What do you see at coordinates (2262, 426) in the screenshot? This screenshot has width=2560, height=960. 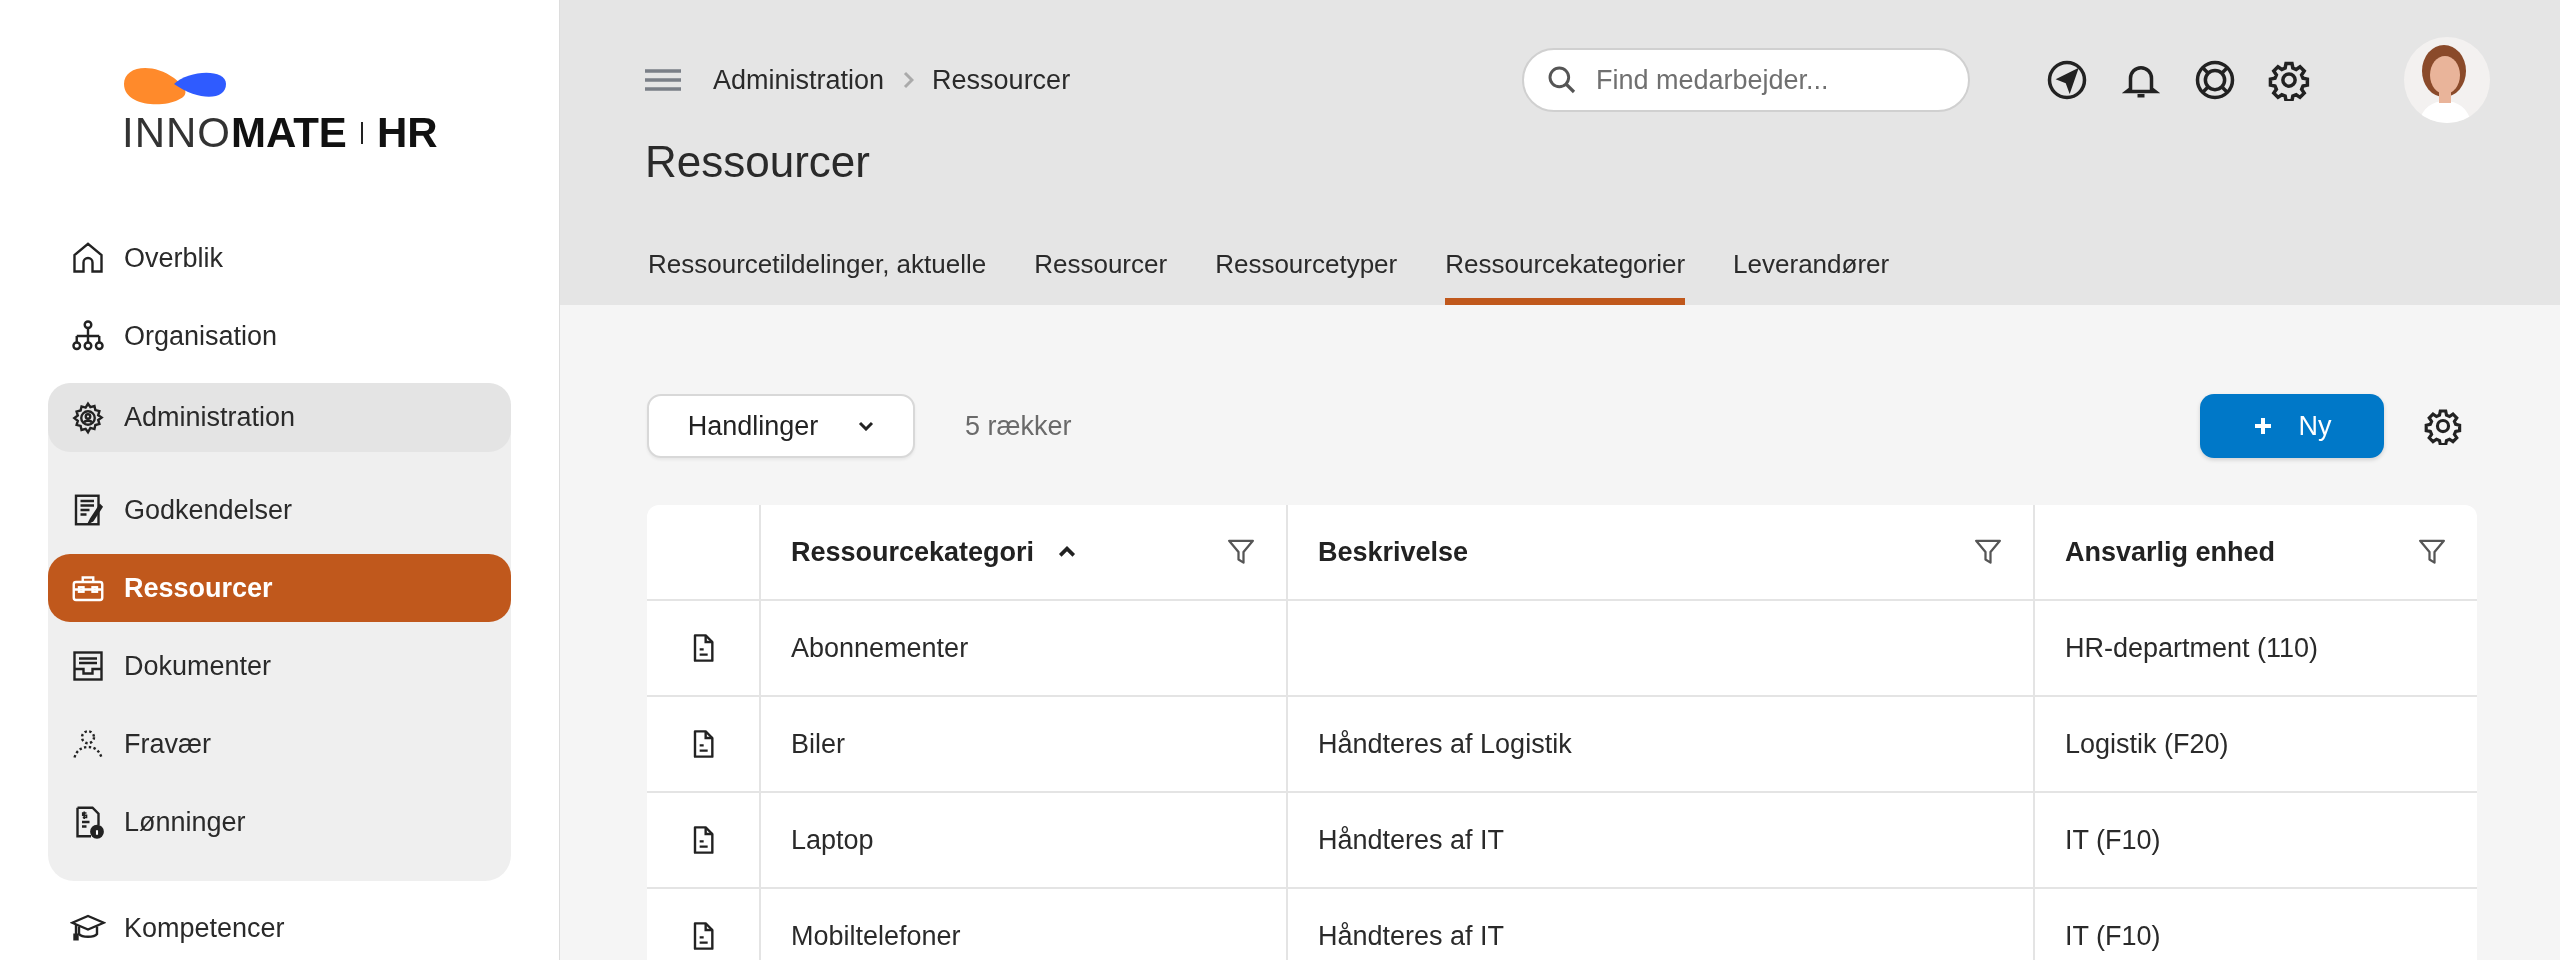 I see `plus-icon` at bounding box center [2262, 426].